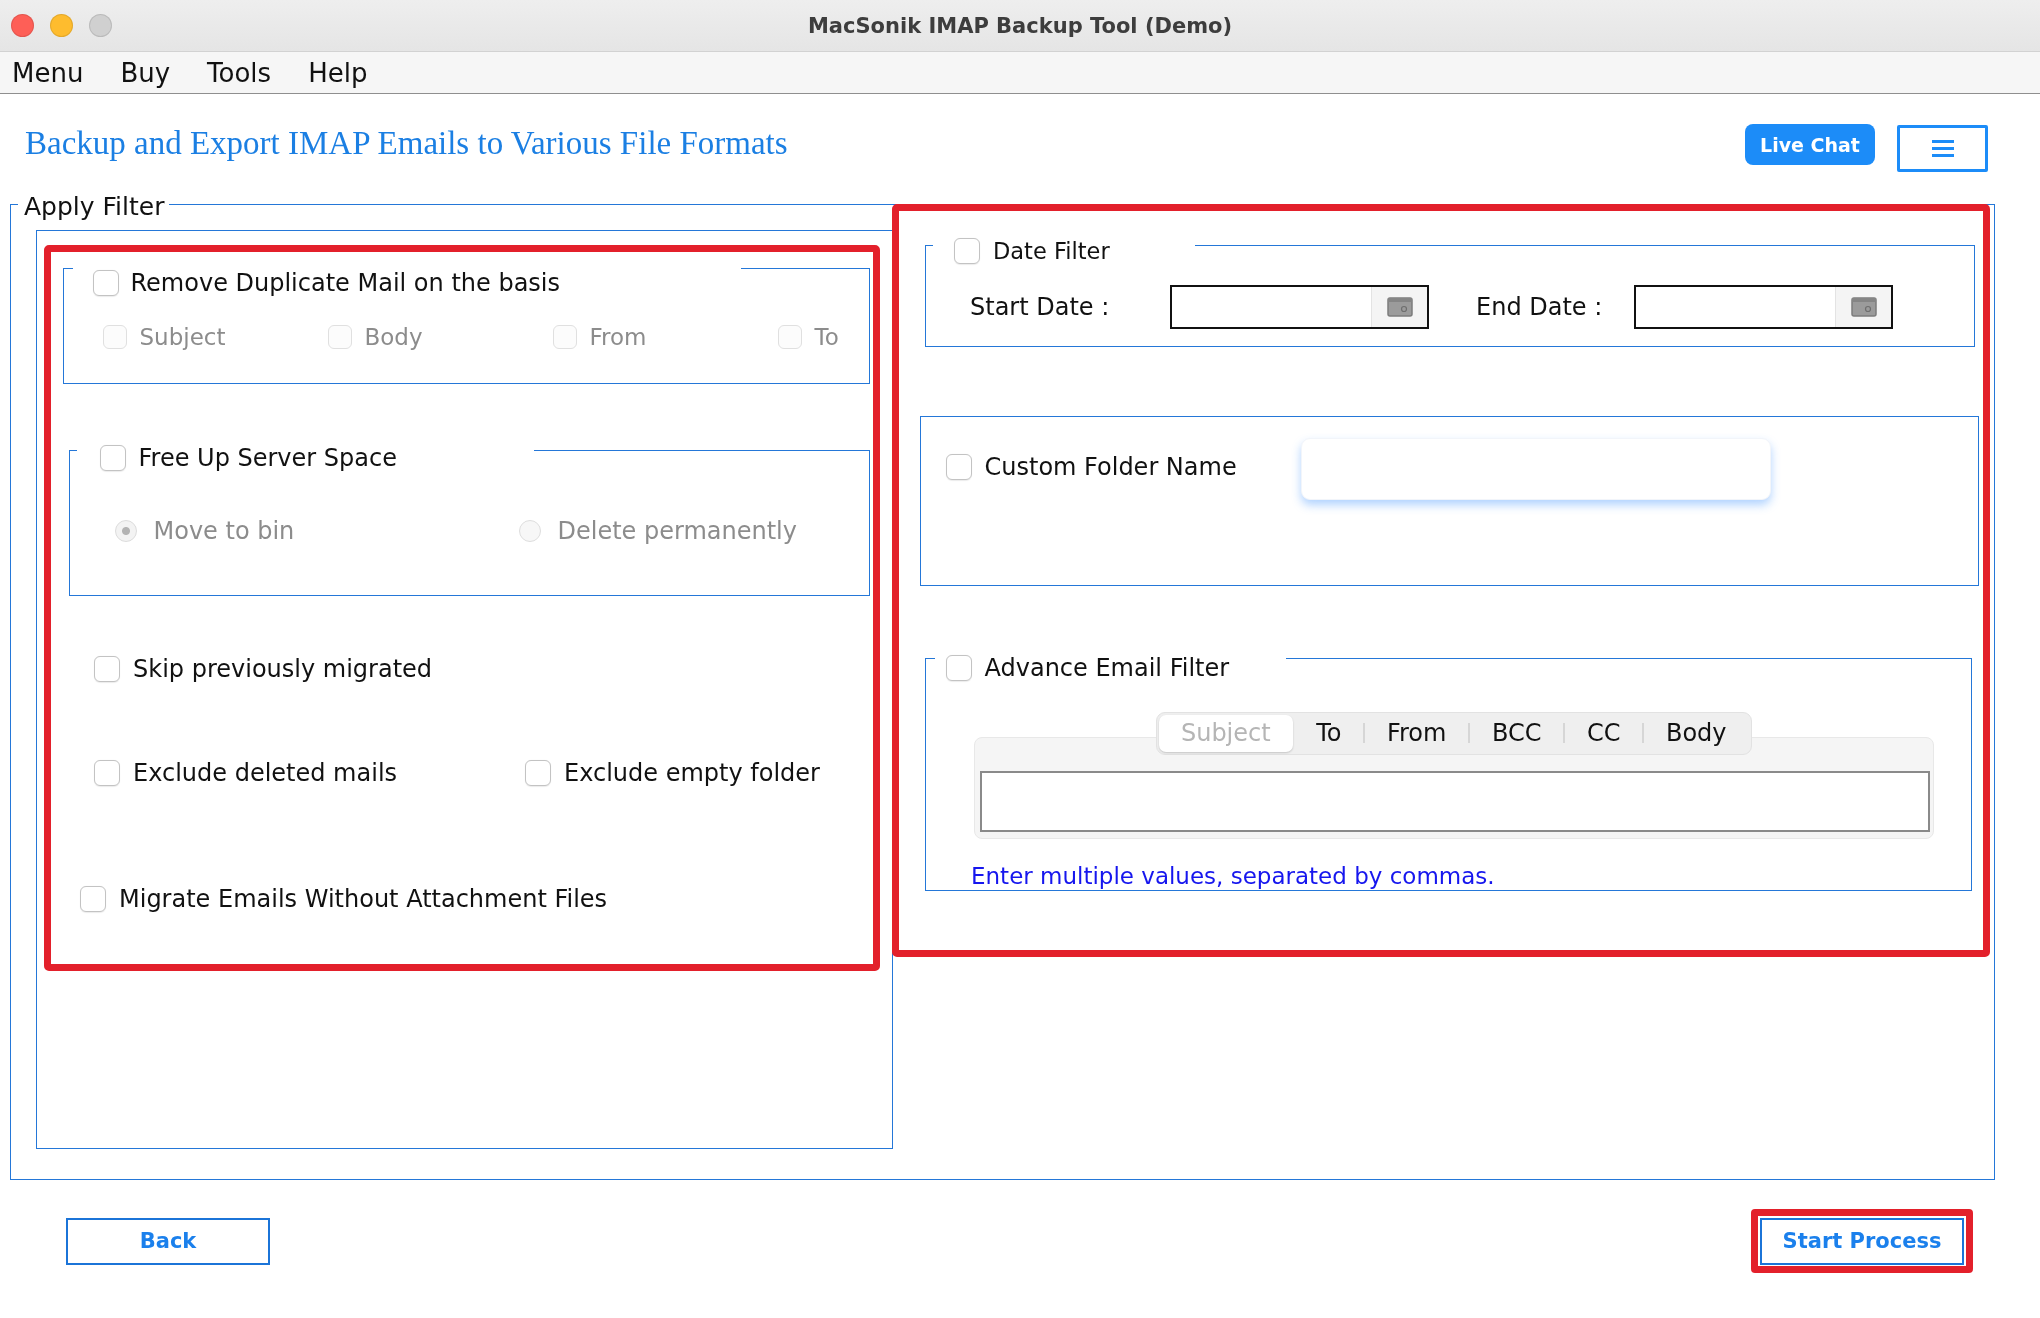 The image size is (2040, 1318). I want to click on menu-item: Help, so click(338, 72).